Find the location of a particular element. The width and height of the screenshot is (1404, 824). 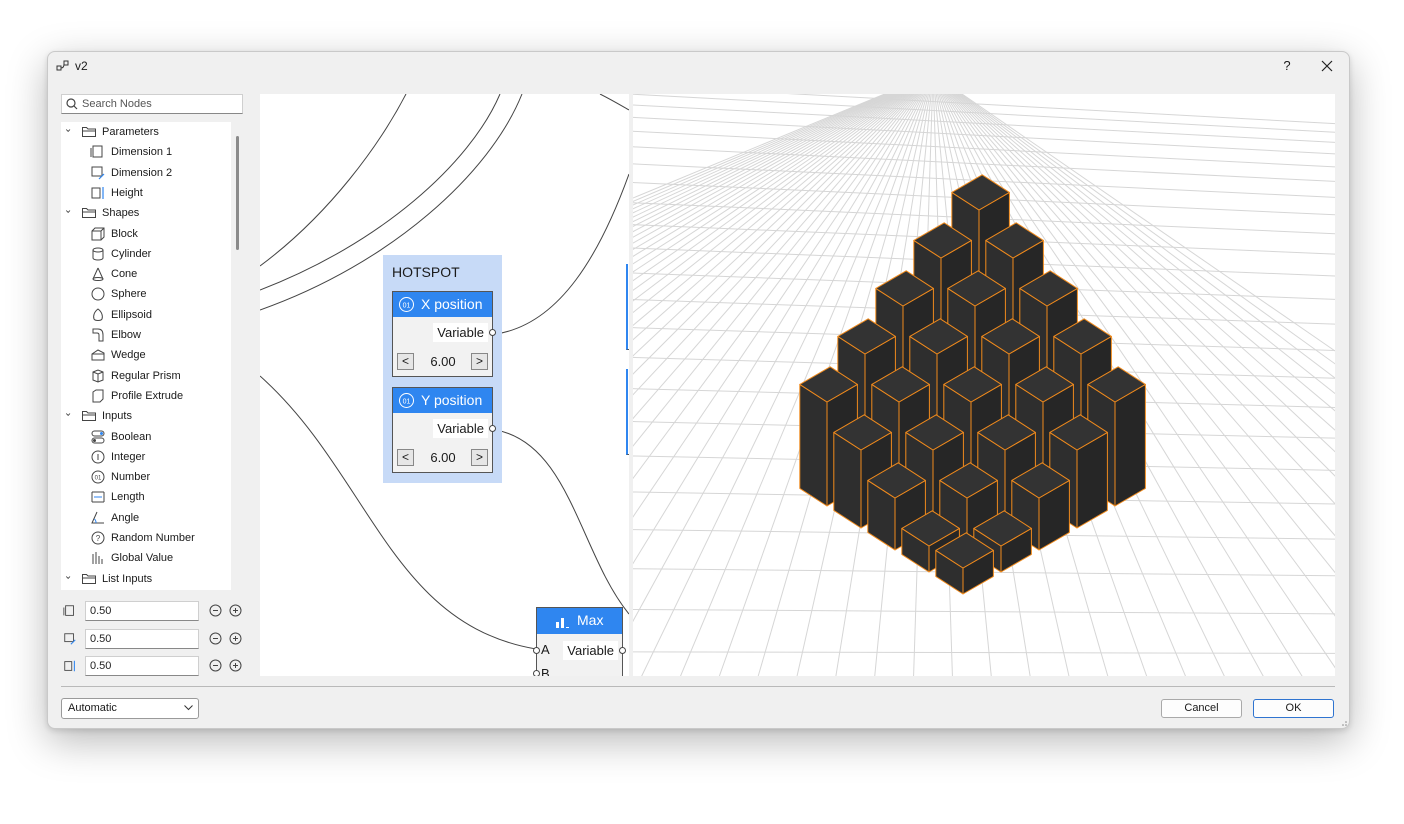

tree-item-elbow: Elbow is located at coordinates (146, 335).